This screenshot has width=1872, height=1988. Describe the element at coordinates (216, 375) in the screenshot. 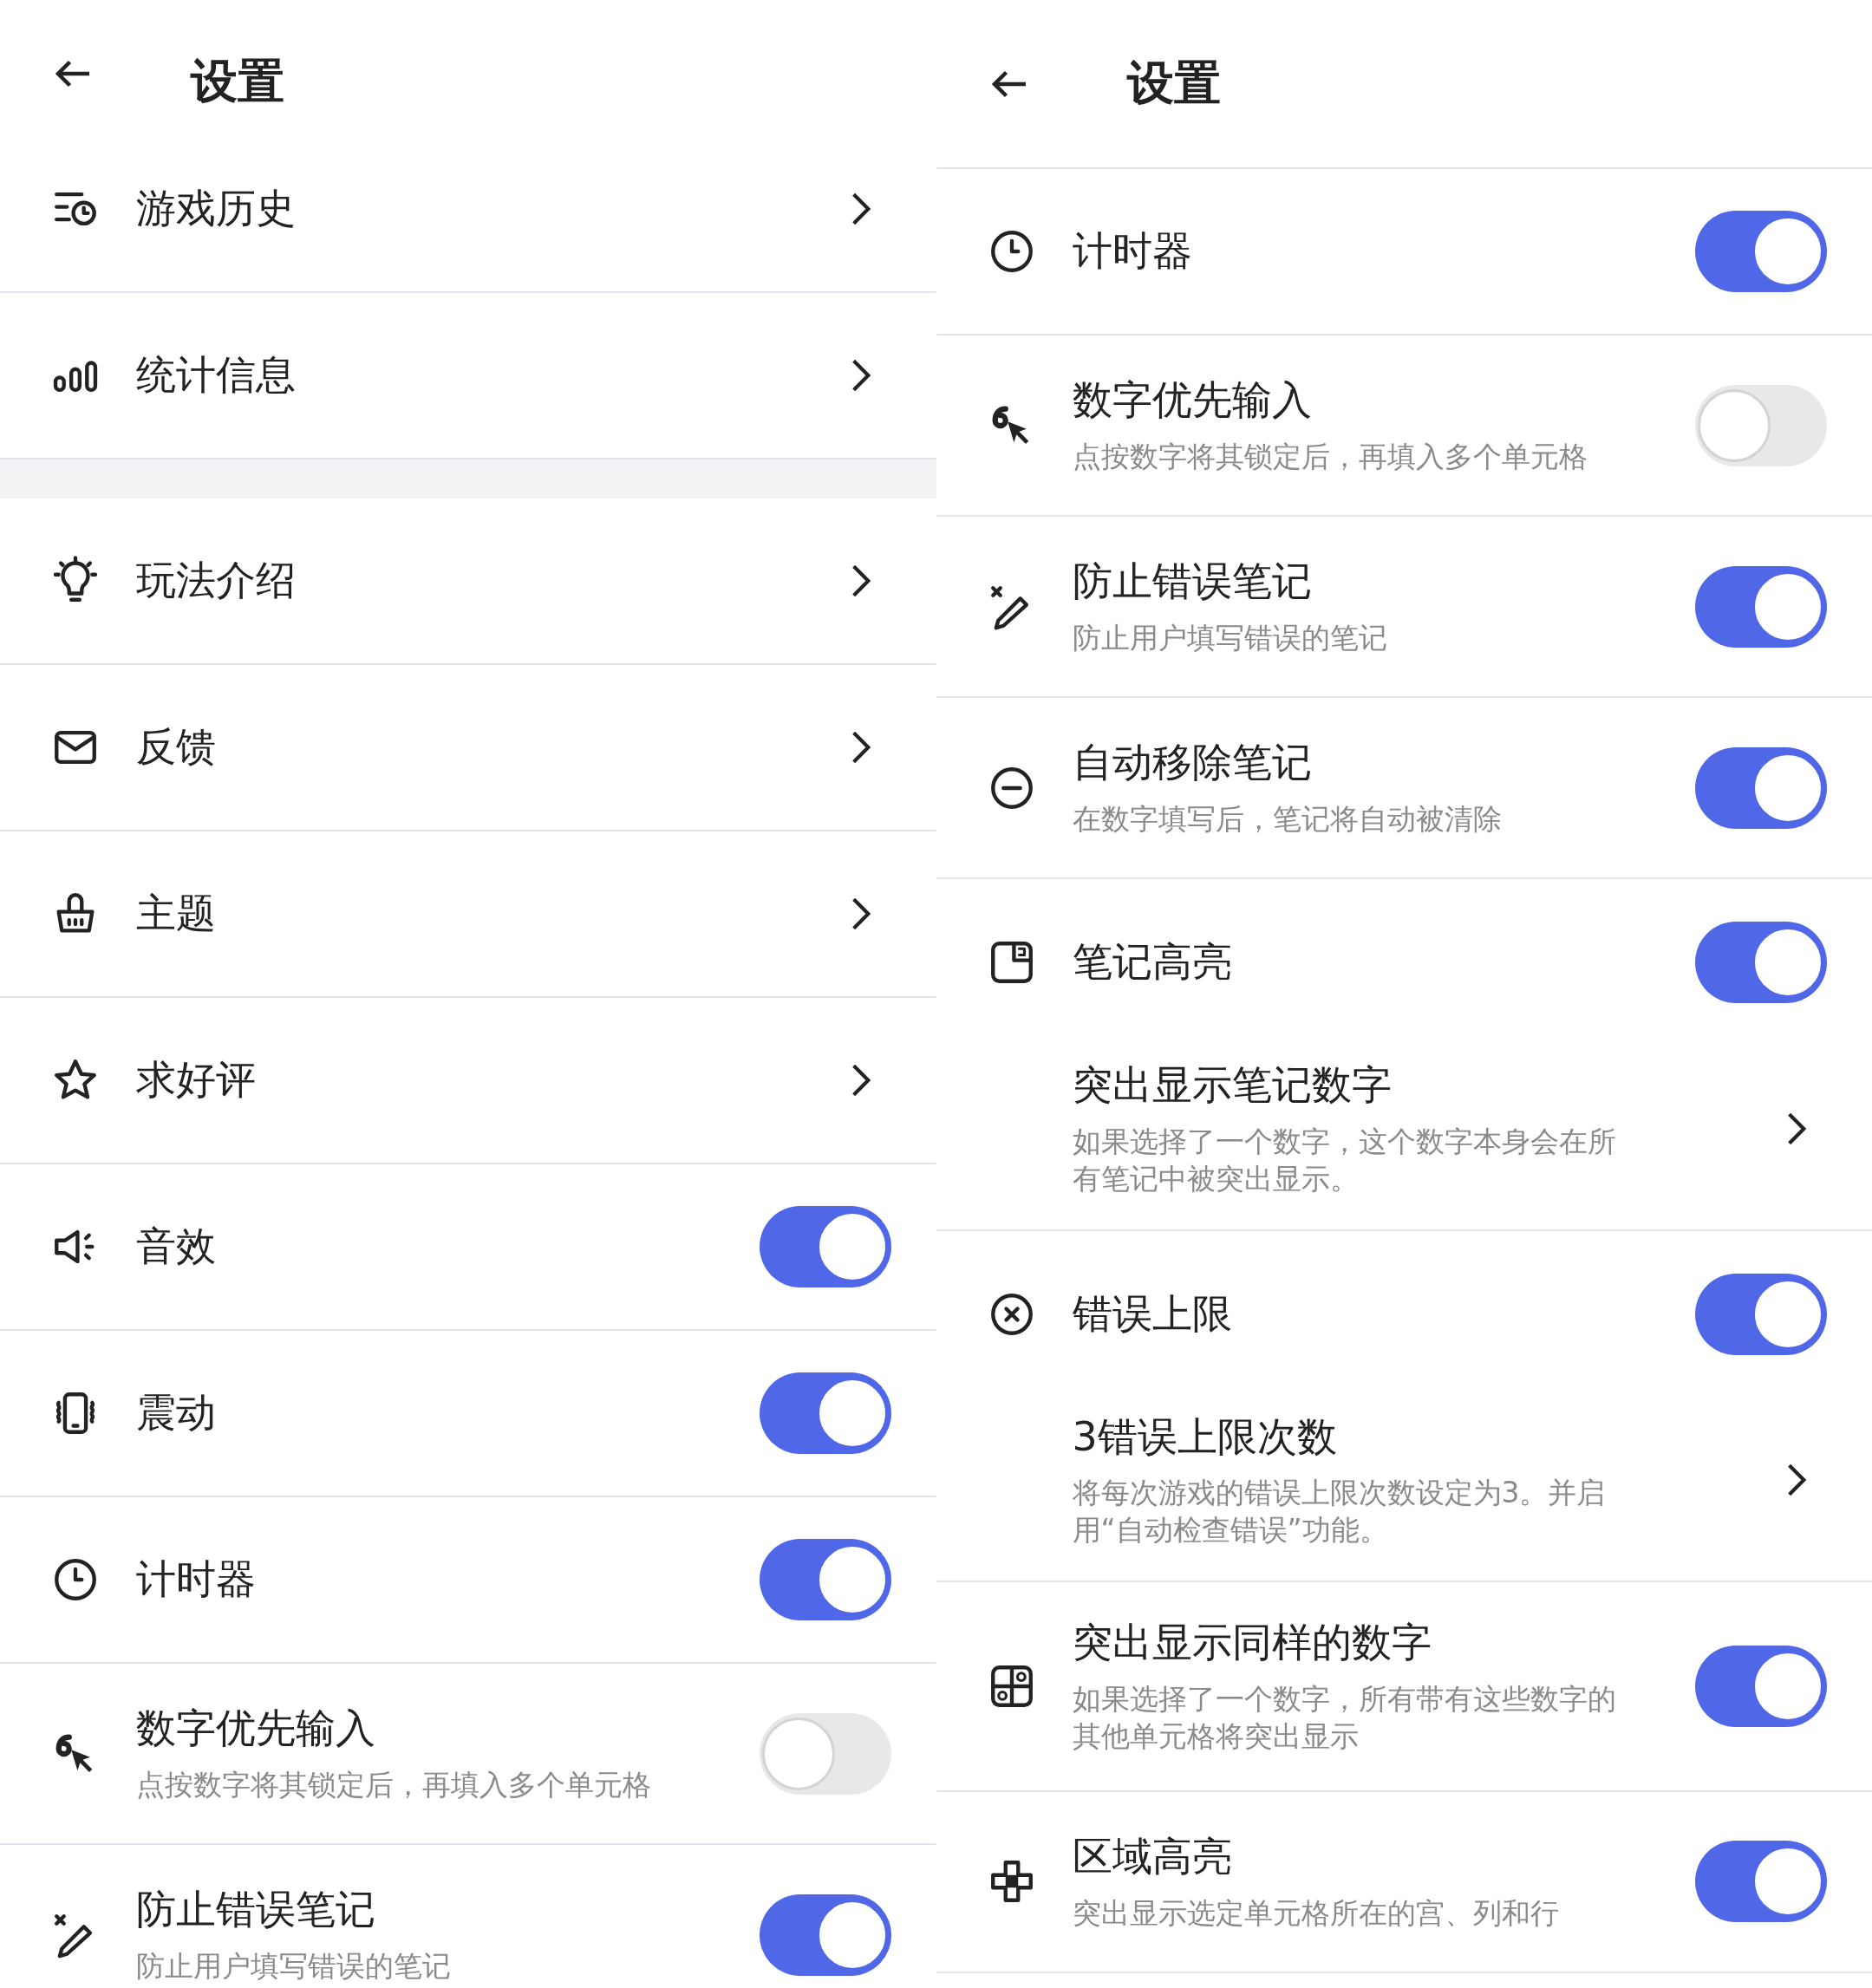

I see `setting-label: 统计信息` at that location.